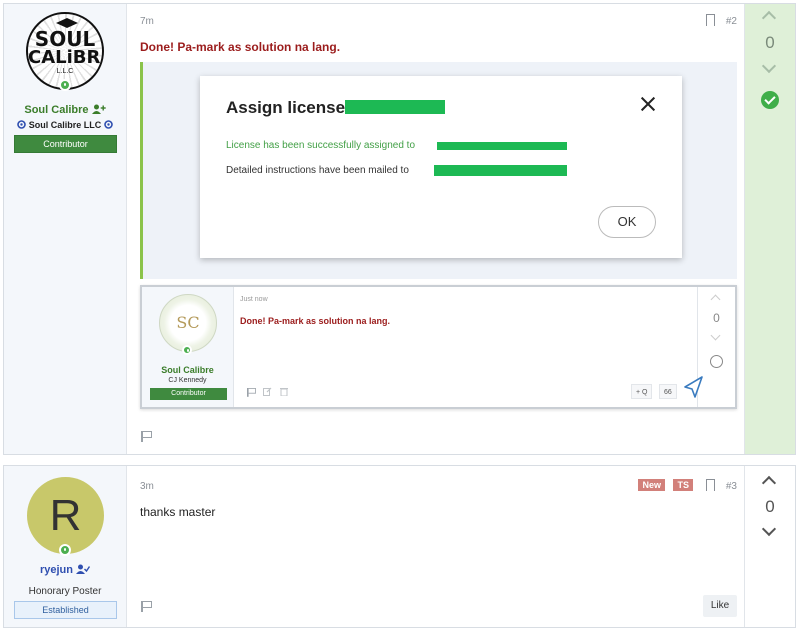  What do you see at coordinates (715, 299) in the screenshot?
I see `embedded-upvote-icon` at bounding box center [715, 299].